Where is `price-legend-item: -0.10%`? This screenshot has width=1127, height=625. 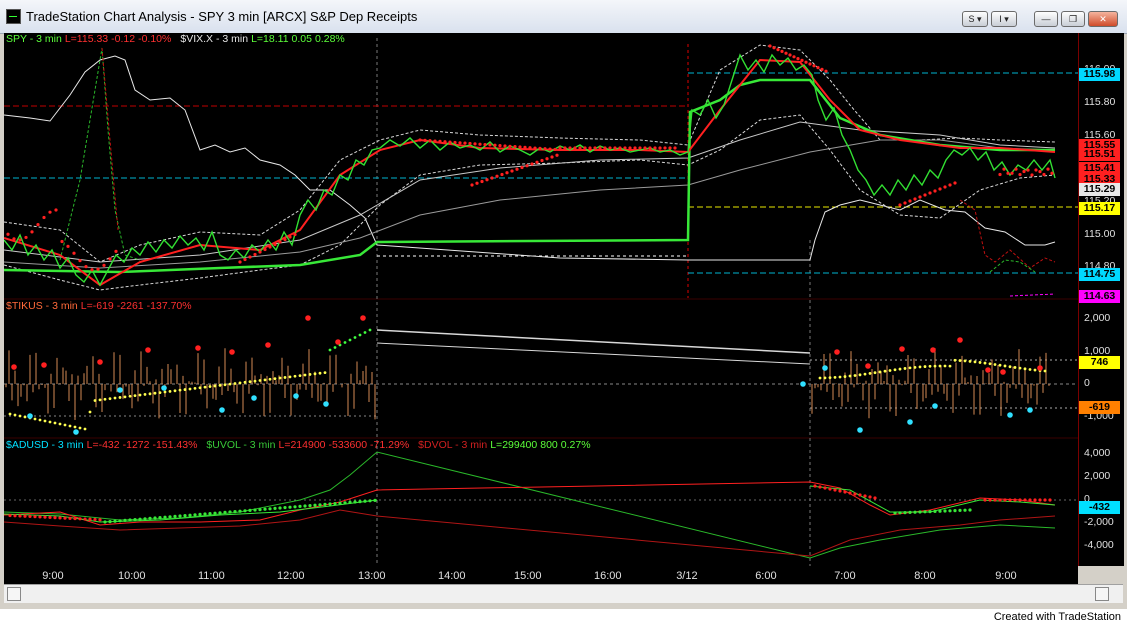 price-legend-item: -0.10% is located at coordinates (155, 39).